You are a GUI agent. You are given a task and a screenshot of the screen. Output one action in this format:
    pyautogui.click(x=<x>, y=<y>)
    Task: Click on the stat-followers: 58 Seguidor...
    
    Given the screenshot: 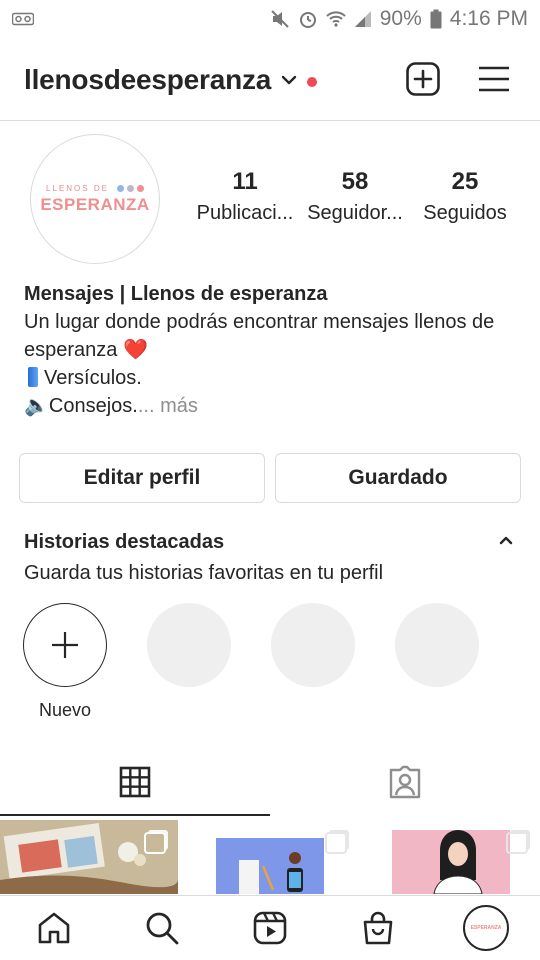 What is the action you would take?
    pyautogui.click(x=355, y=196)
    